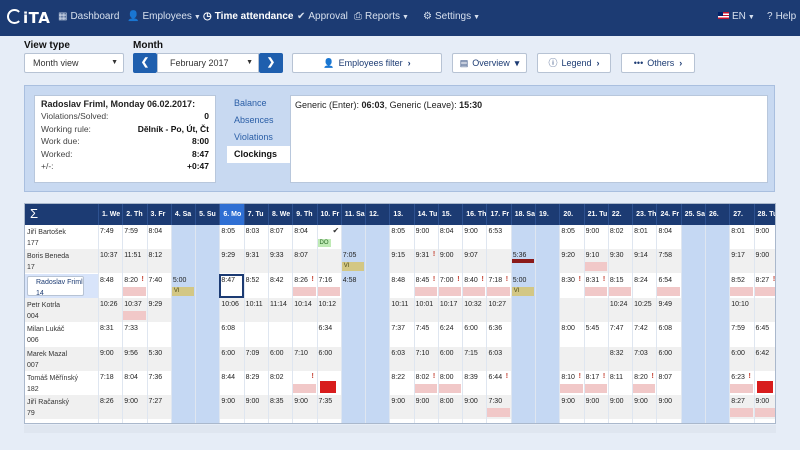  I want to click on tab-violations: Violations, so click(258, 137).